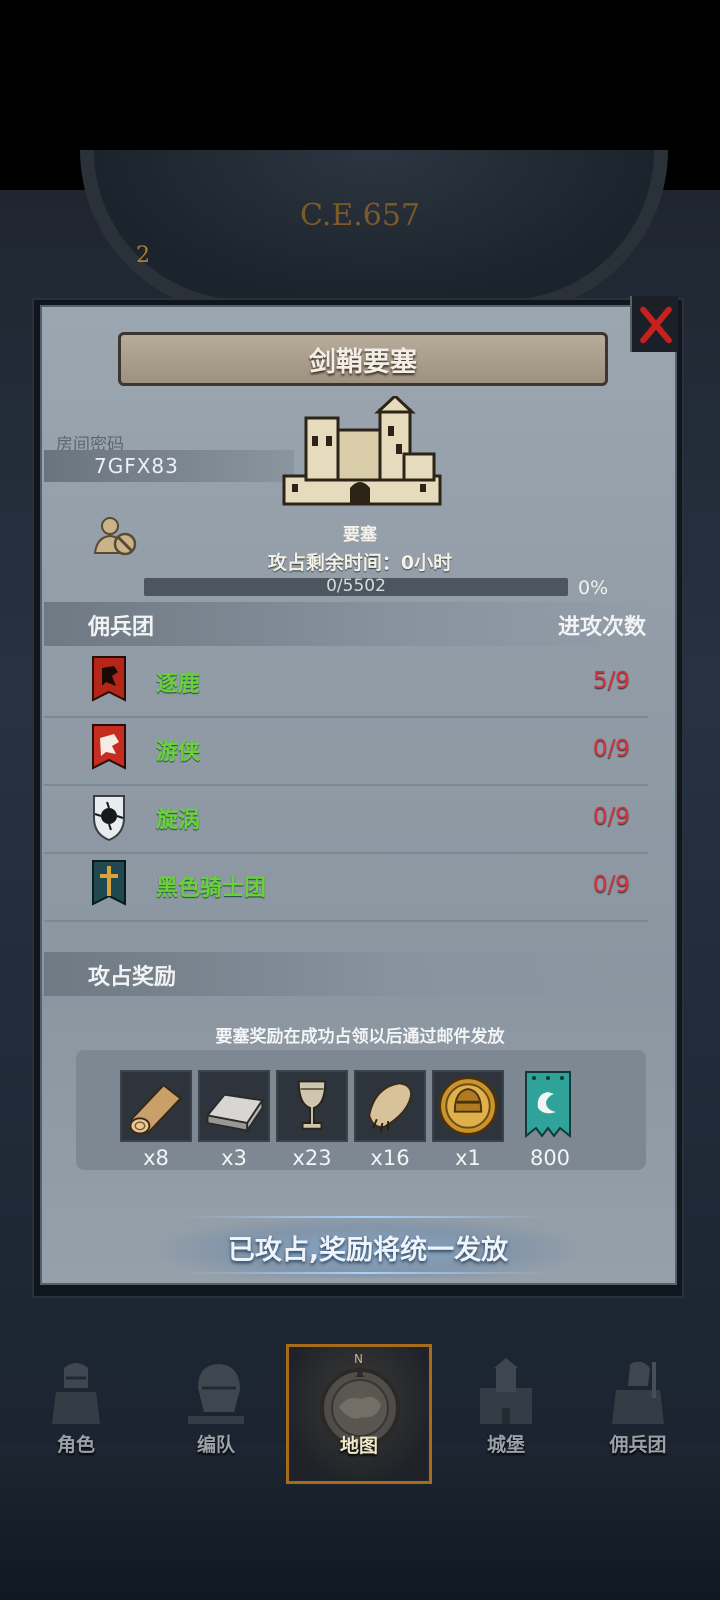 The image size is (720, 1600). What do you see at coordinates (211, 888) in the screenshot?
I see `mercenary-name: 黑色骑士团` at bounding box center [211, 888].